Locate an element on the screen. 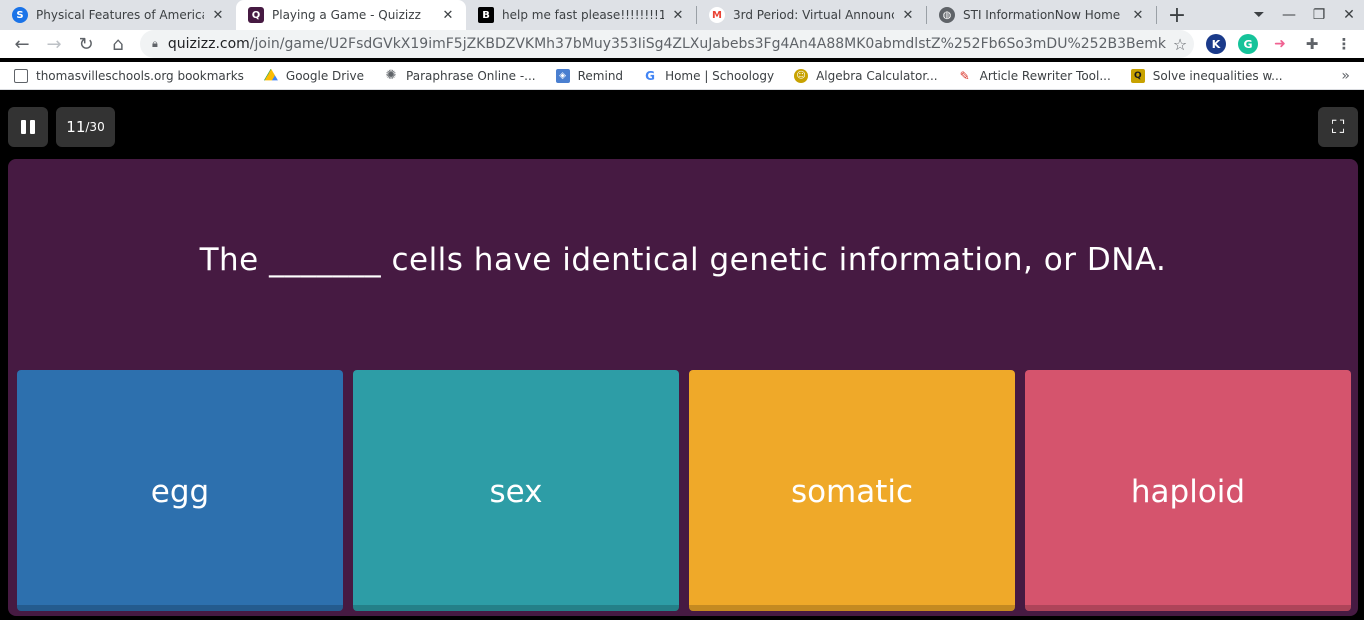  fullscreen-button: ⛶ is located at coordinates (1338, 127).